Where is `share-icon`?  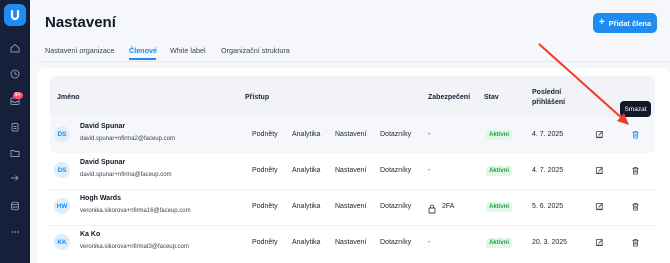
share-icon is located at coordinates (15, 178).